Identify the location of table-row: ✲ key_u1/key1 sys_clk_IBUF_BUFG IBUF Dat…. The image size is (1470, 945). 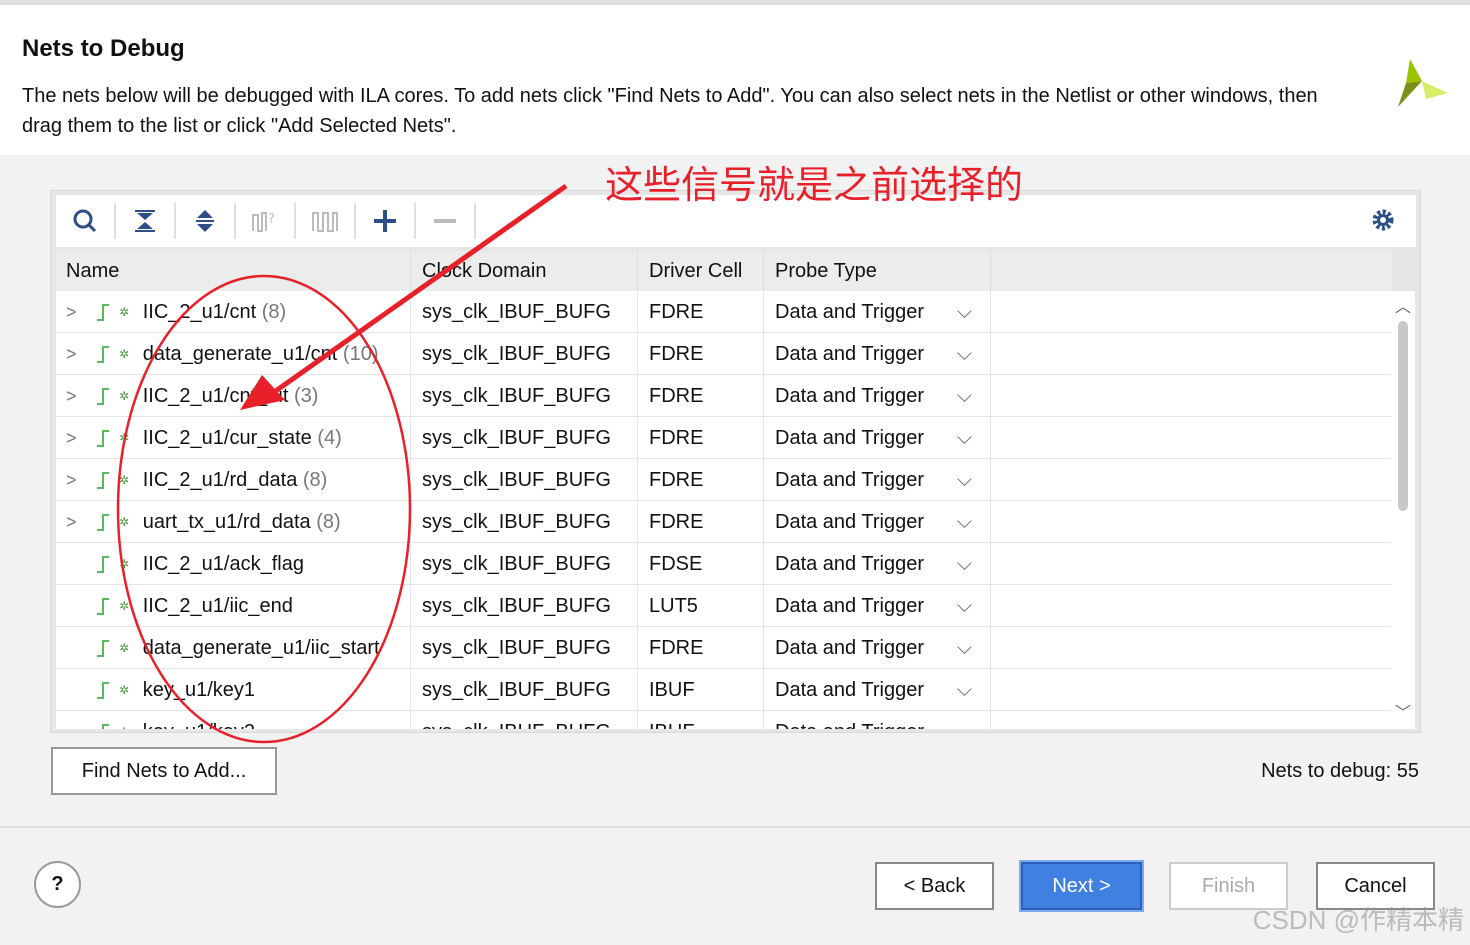
(724, 689).